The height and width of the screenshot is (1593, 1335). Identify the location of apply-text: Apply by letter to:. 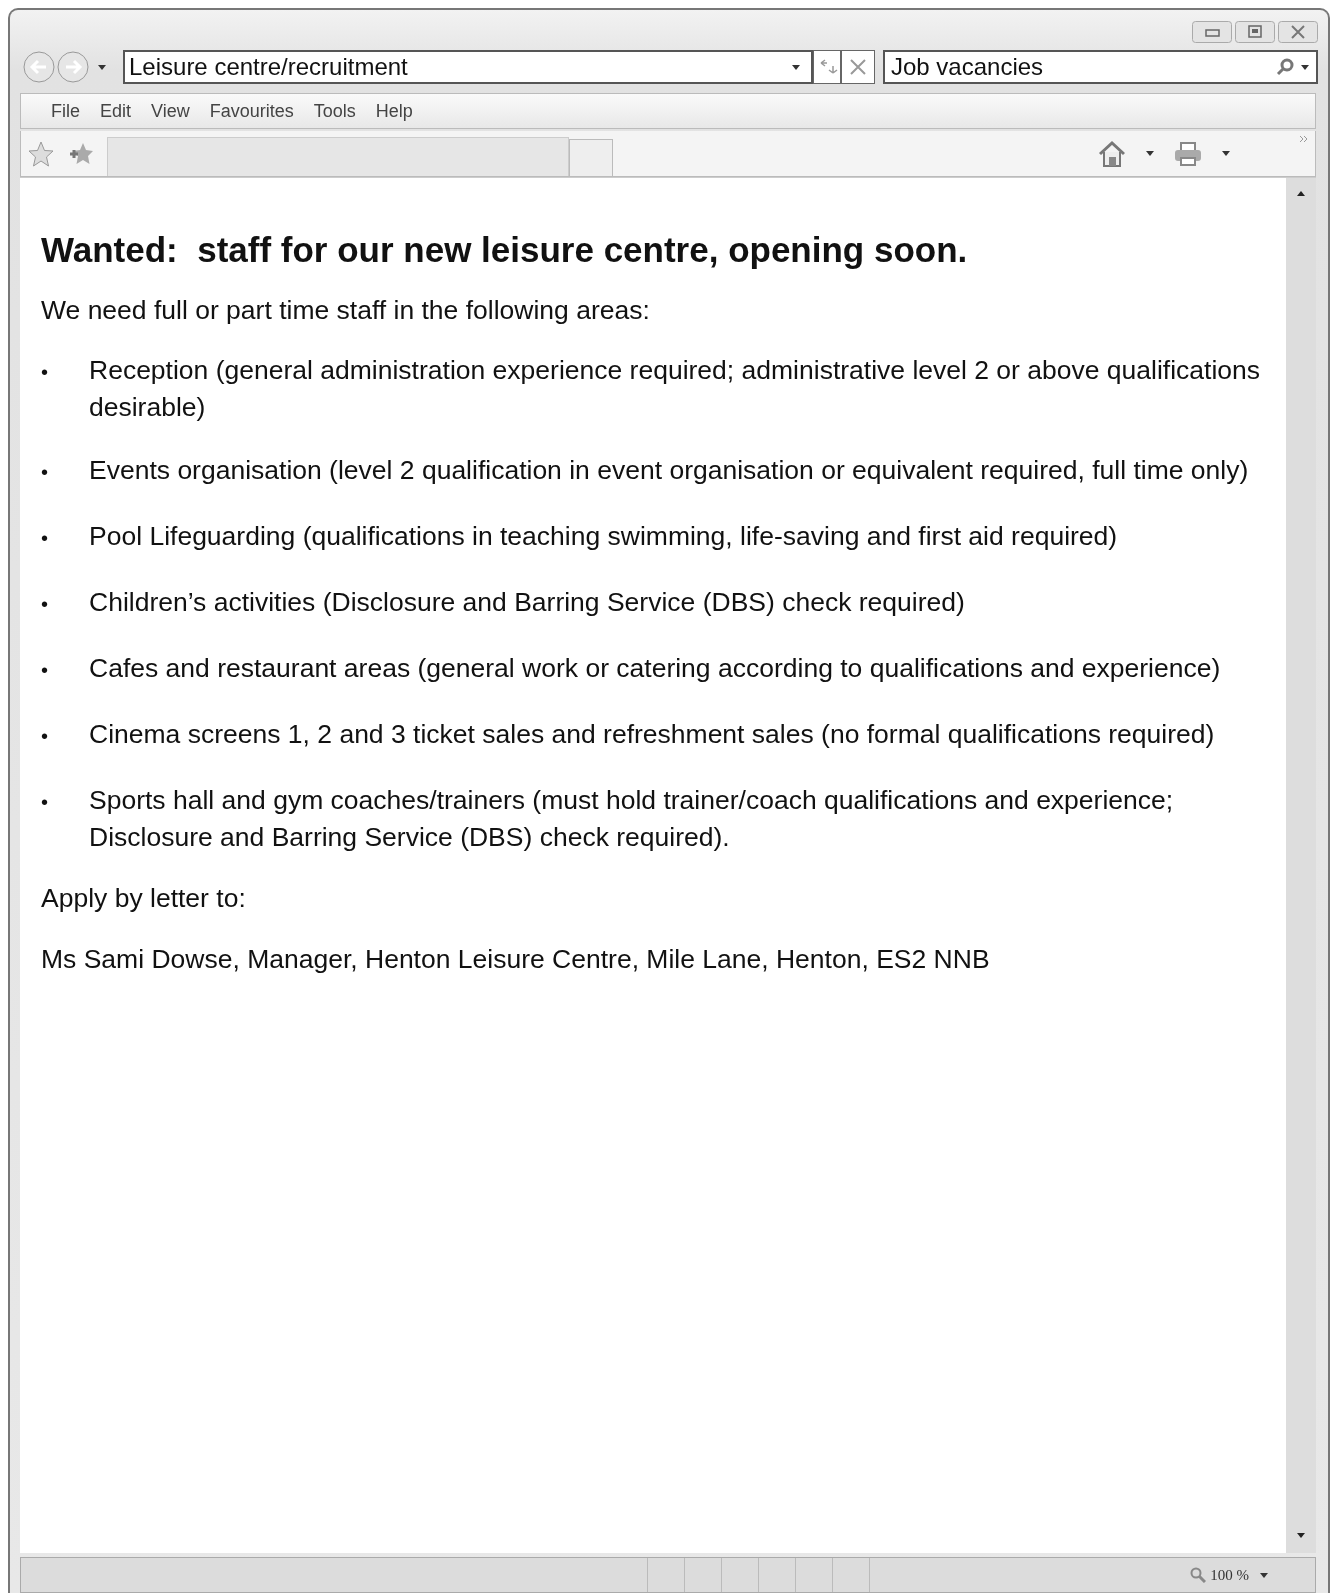
(144, 899).